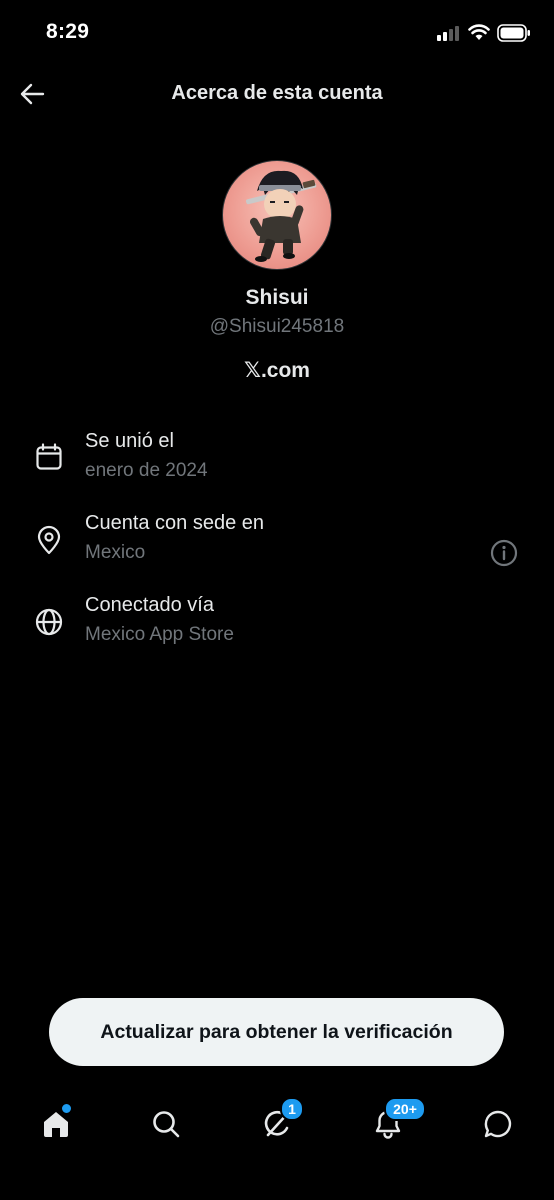 This screenshot has width=554, height=1200. I want to click on header: Acerca de esta cuenta, so click(277, 94).